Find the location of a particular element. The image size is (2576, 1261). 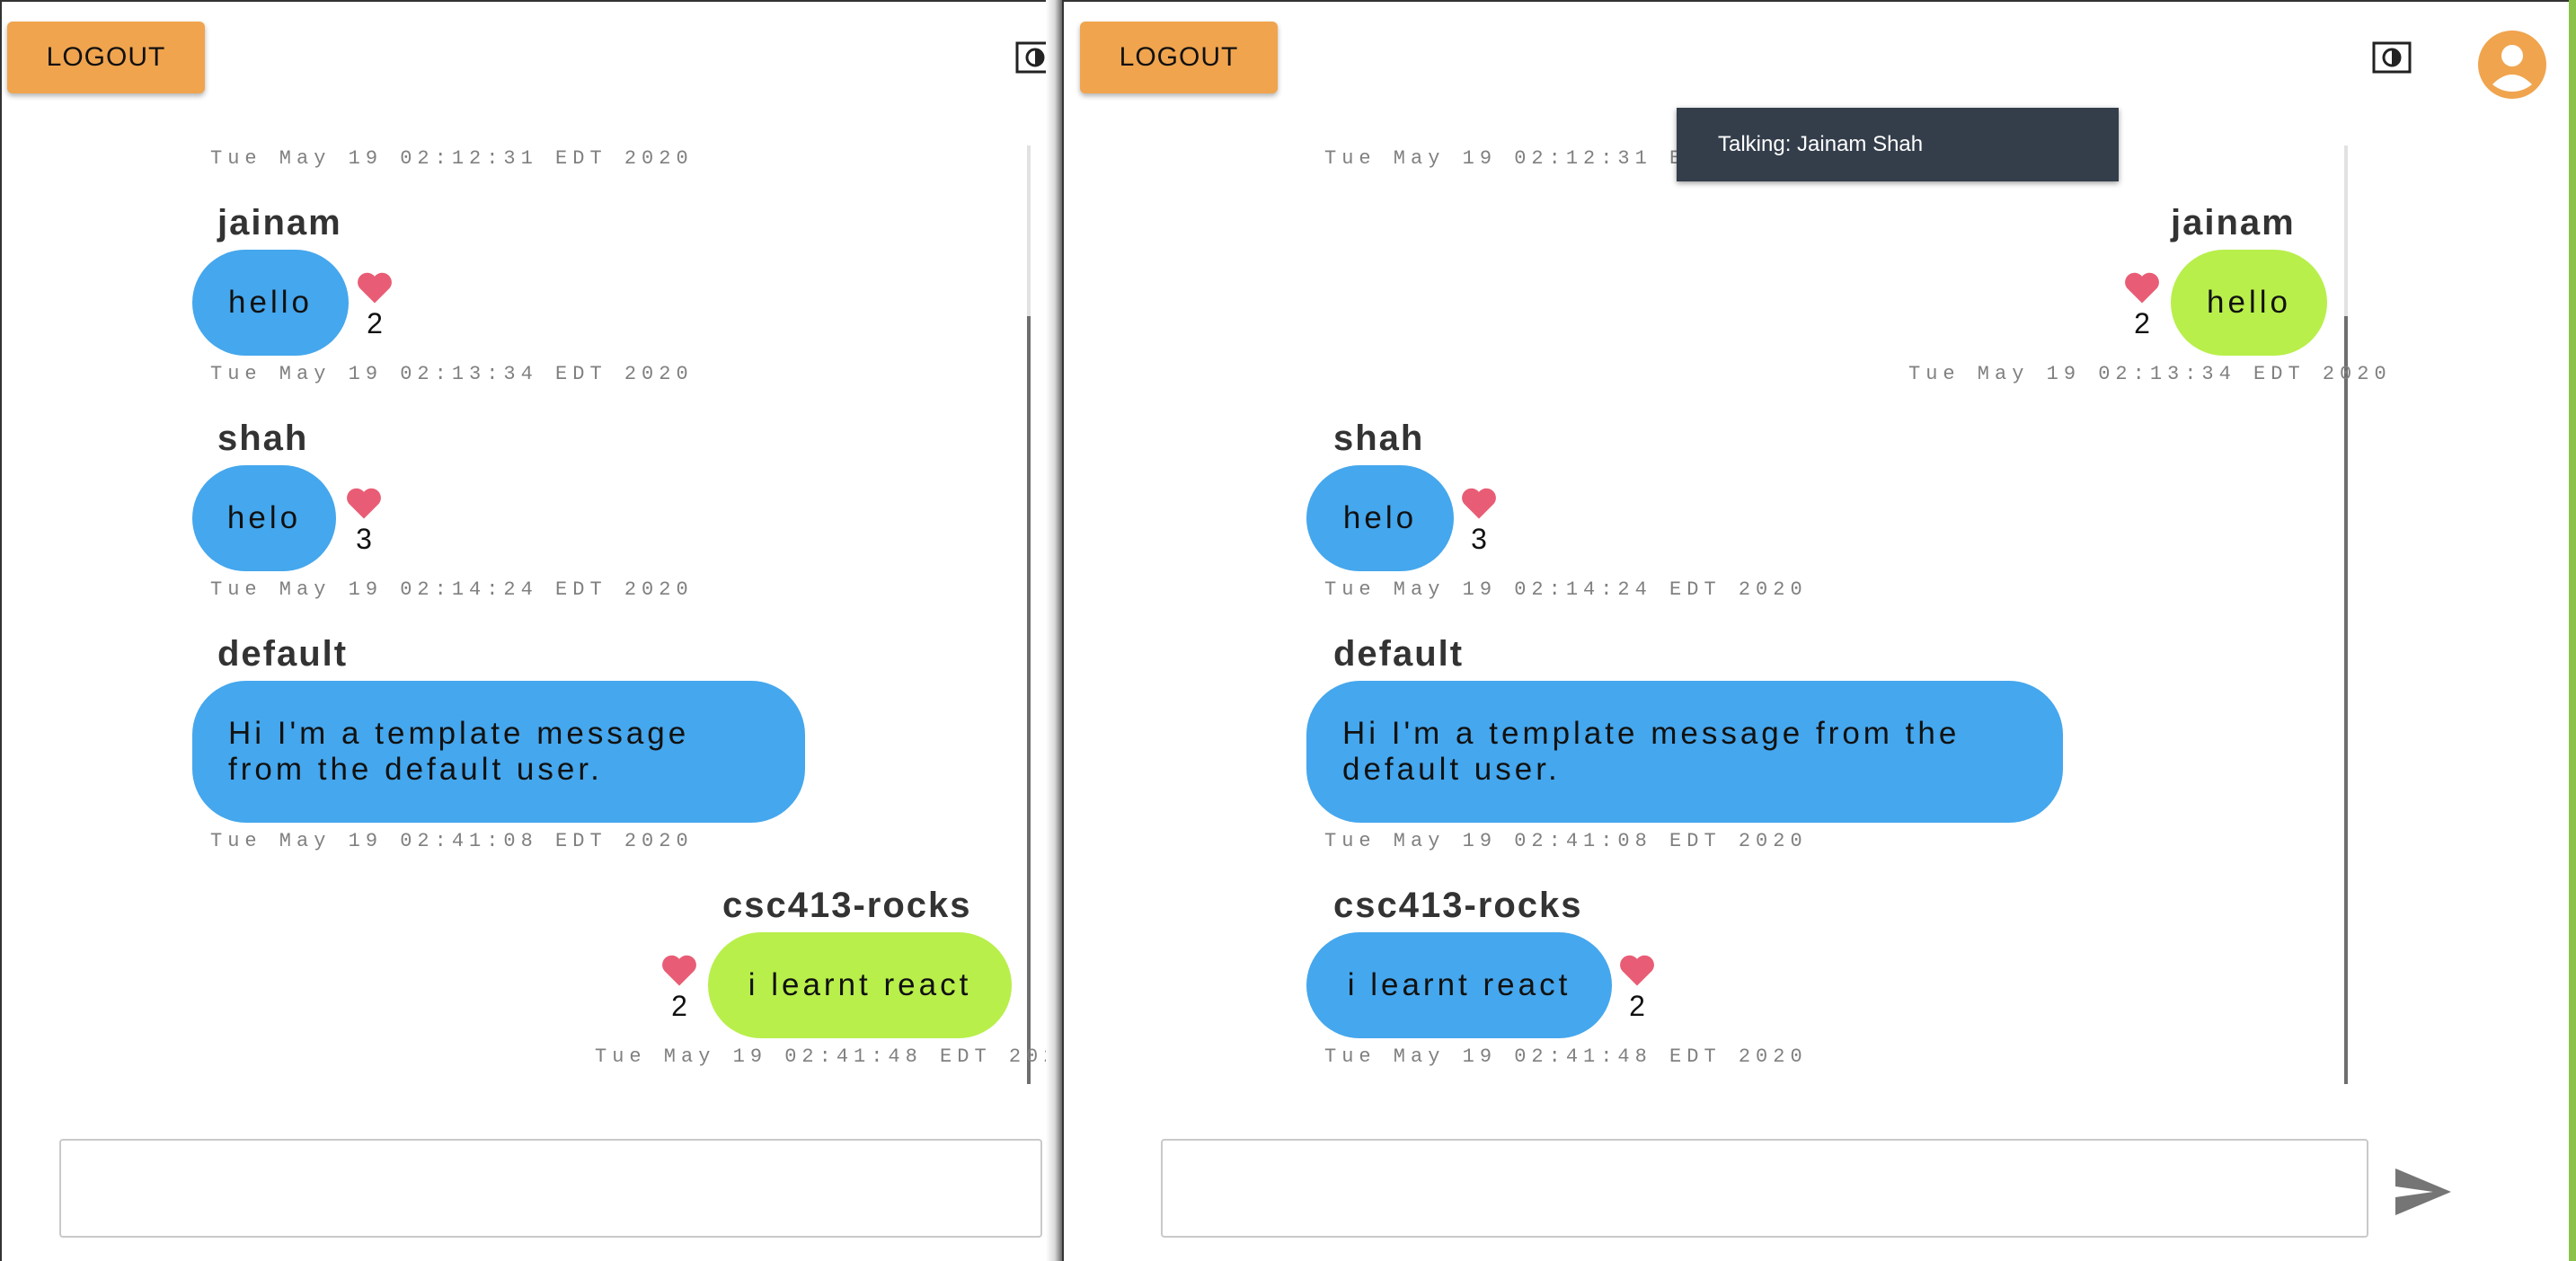

message-text-line: from the default user. is located at coordinates (415, 769).